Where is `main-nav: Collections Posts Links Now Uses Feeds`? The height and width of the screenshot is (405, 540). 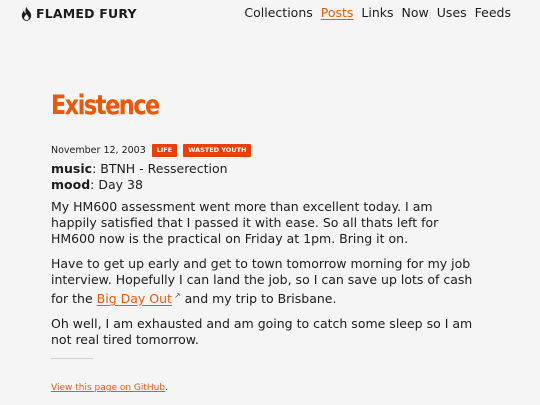 main-nav: Collections Posts Links Now Uses Feeds is located at coordinates (373, 12).